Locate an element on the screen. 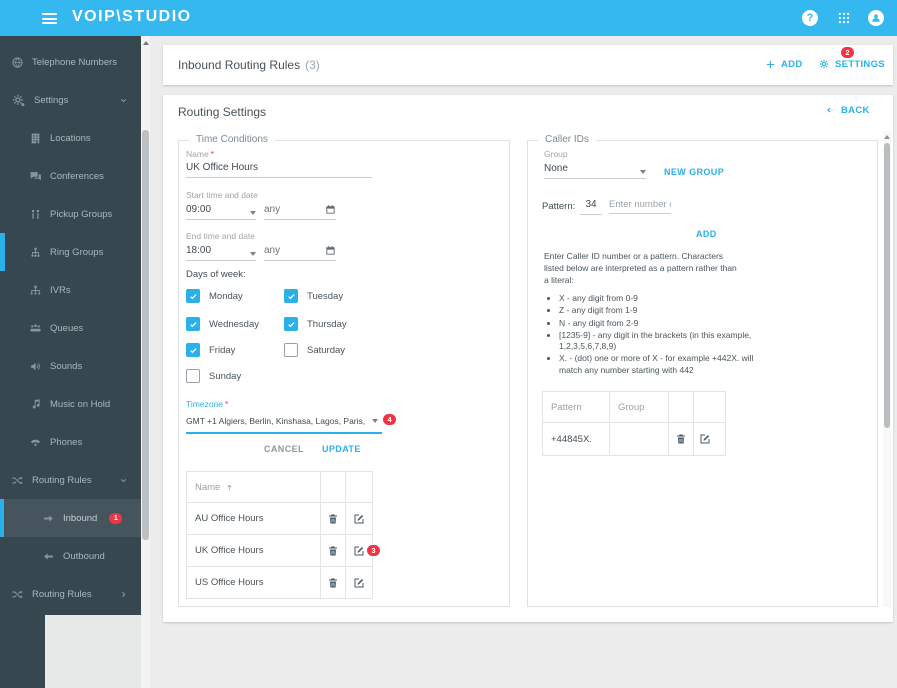 This screenshot has width=897, height=688. sidebar-item-outbound: Outbound is located at coordinates (70, 556).